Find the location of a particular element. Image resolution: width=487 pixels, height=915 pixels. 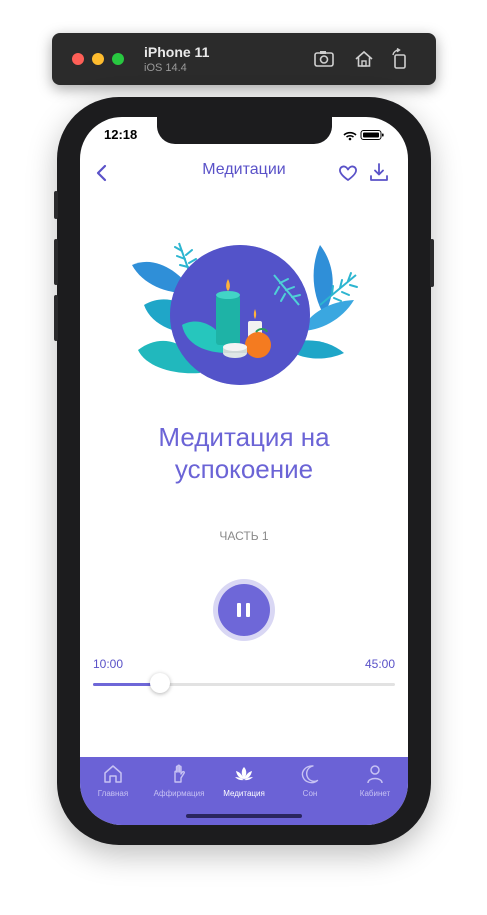

affirmation-hand-icon is located at coordinates (179, 773).